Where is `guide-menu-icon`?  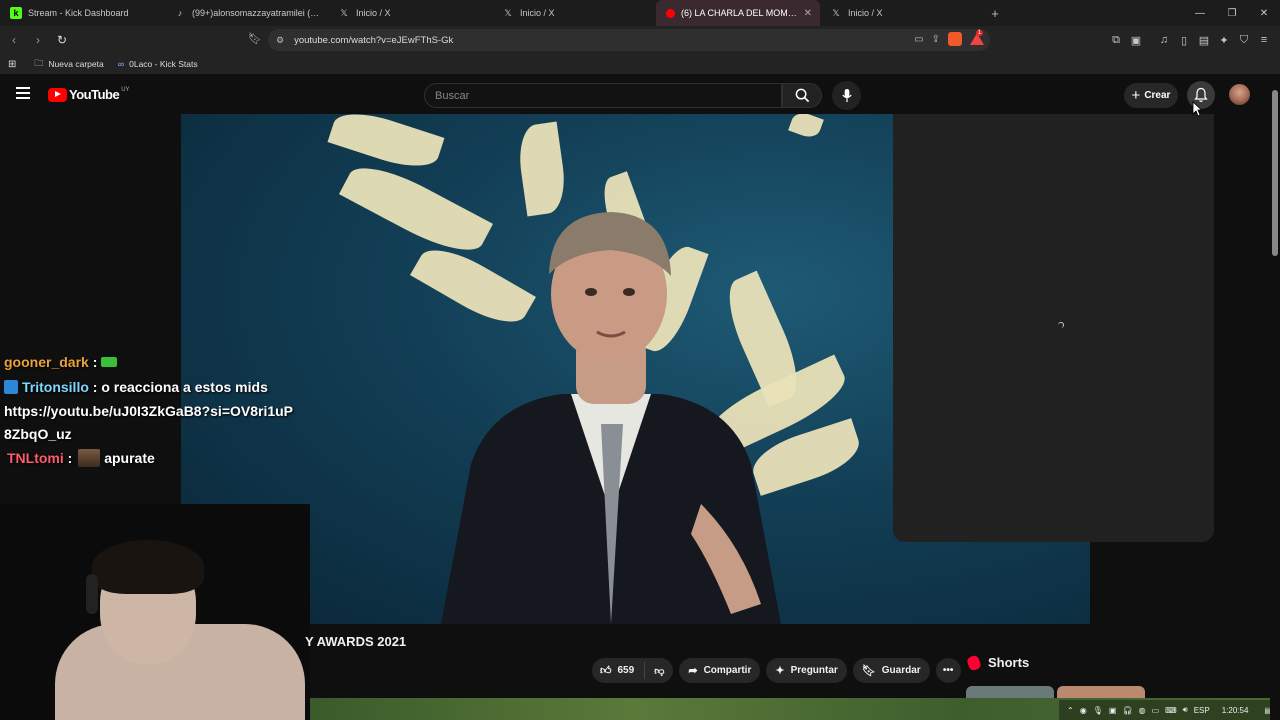
guide-menu-icon is located at coordinates (23, 93).